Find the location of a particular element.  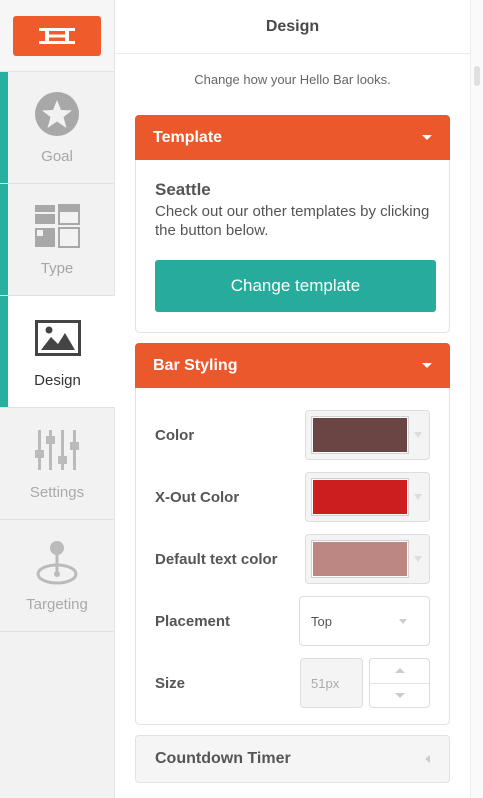

template-panel-title: Template is located at coordinates (188, 137).